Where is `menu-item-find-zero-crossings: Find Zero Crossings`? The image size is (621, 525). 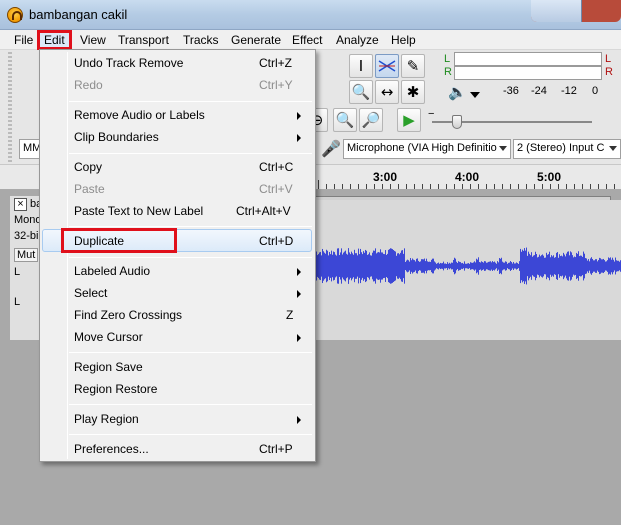
menu-item-find-zero-crossings: Find Zero Crossings is located at coordinates (128, 315).